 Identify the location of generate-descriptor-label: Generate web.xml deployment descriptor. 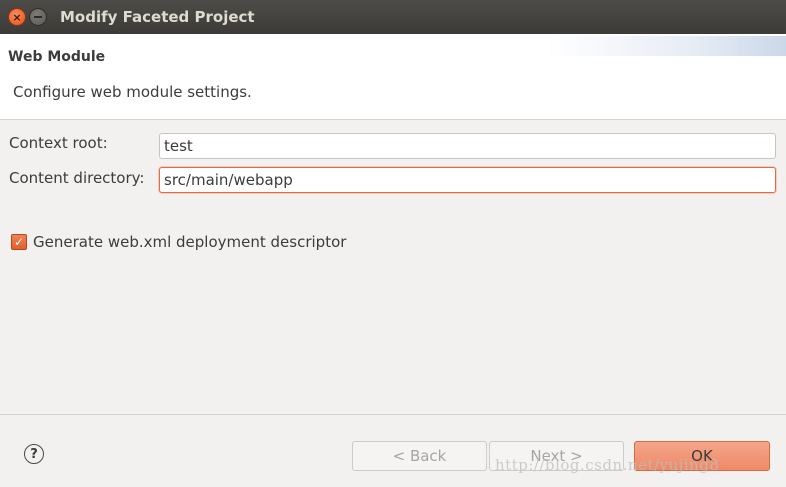
(189, 242).